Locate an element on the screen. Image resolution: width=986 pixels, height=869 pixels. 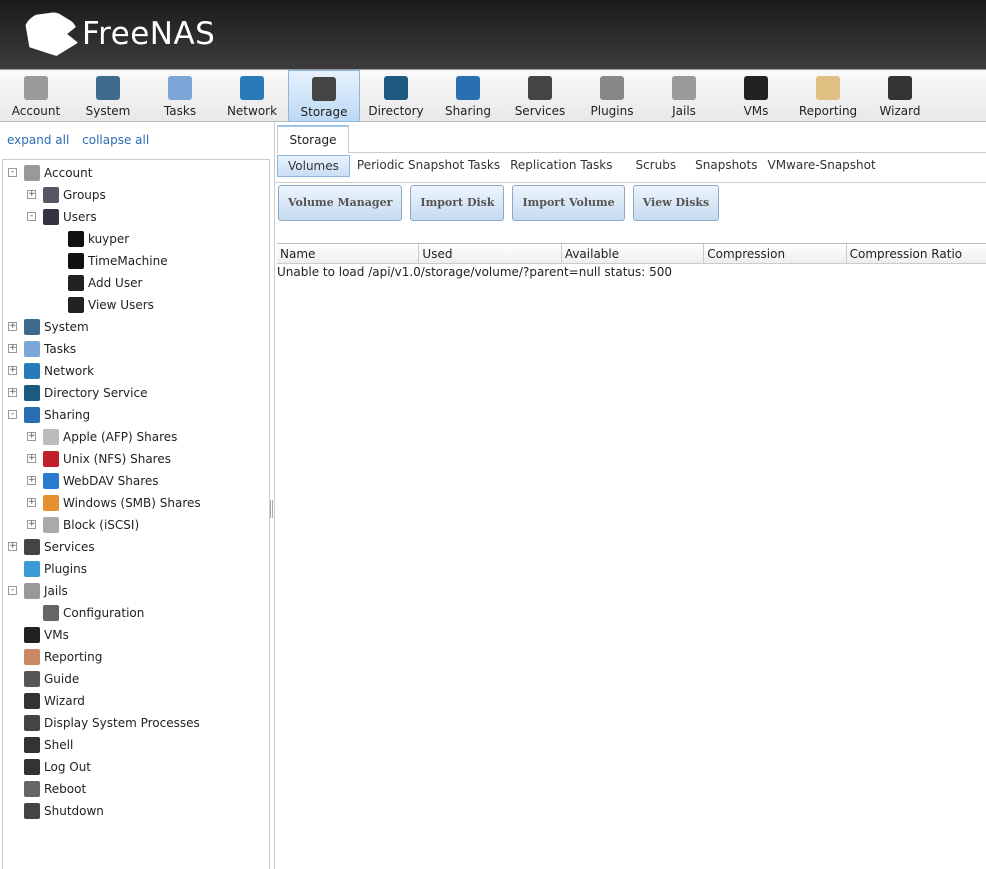
reporting-icon is located at coordinates (32, 657).